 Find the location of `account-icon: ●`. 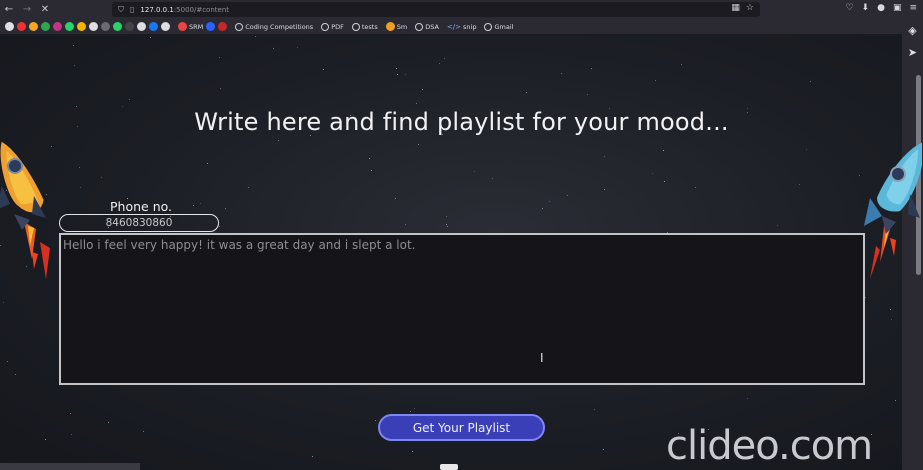

account-icon: ● is located at coordinates (881, 8).